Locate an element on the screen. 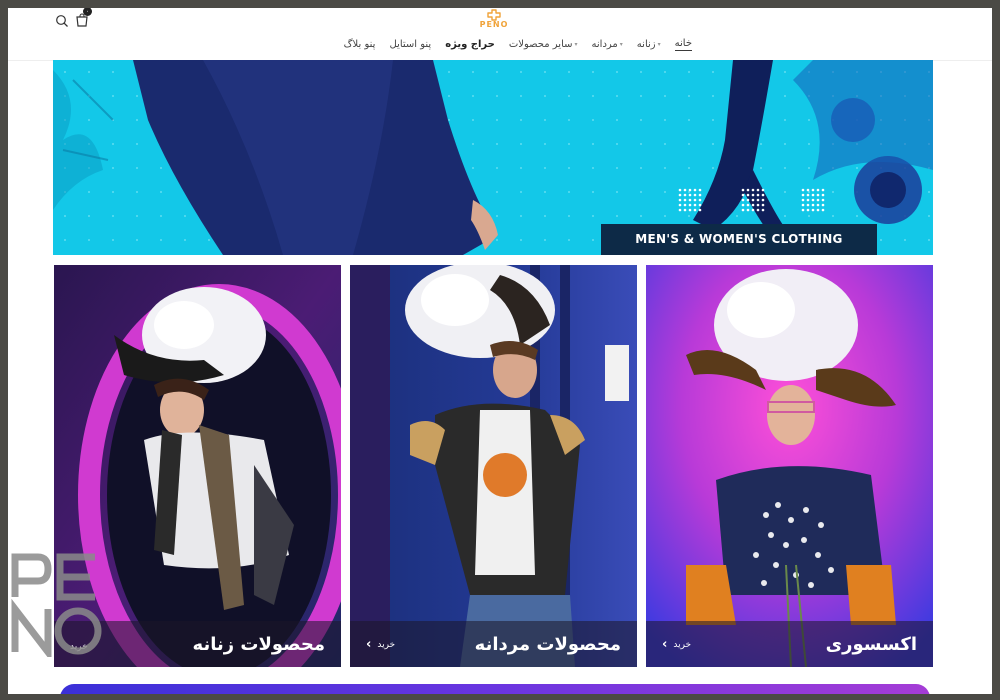 The height and width of the screenshot is (700, 1000). nav-item-peno-style: پنو استایل is located at coordinates (410, 44).